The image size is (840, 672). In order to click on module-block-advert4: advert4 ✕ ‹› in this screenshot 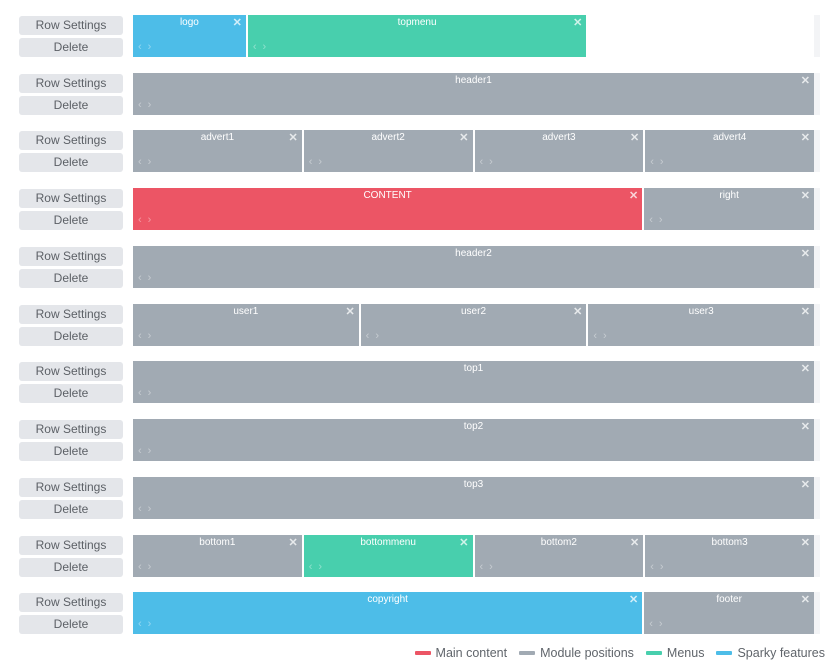, I will do `click(729, 151)`.